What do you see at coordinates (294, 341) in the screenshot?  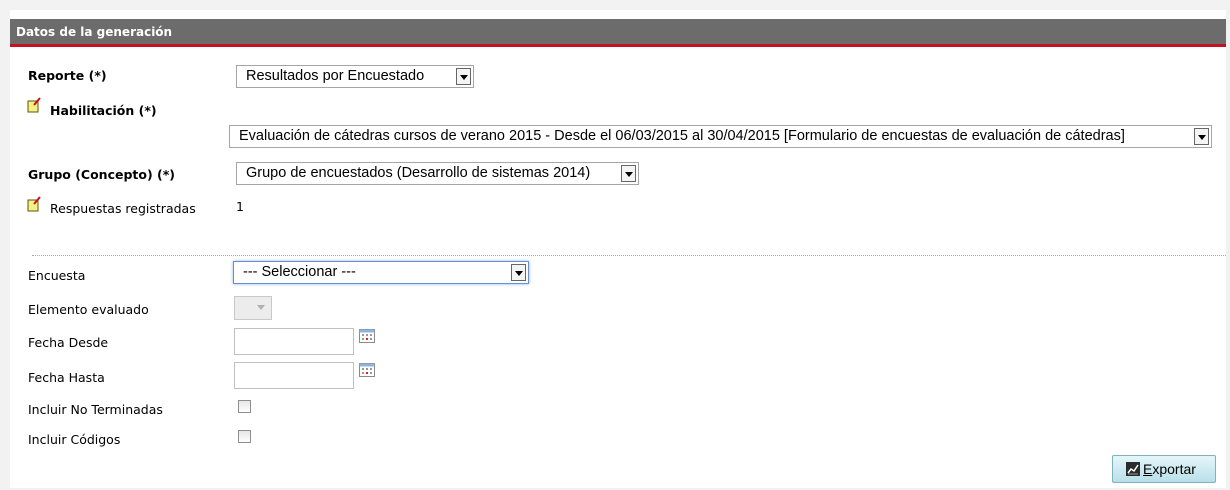 I see `fecha-desde-input` at bounding box center [294, 341].